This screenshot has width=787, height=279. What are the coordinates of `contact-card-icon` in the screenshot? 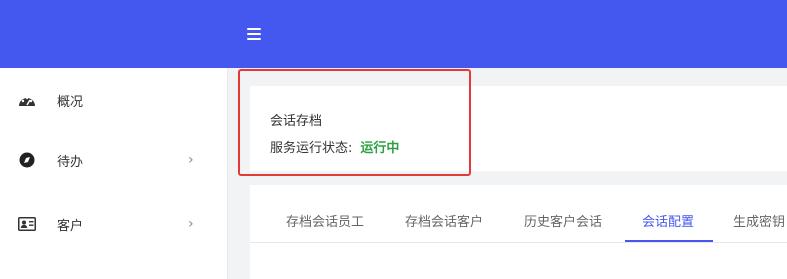 It's located at (27, 224).